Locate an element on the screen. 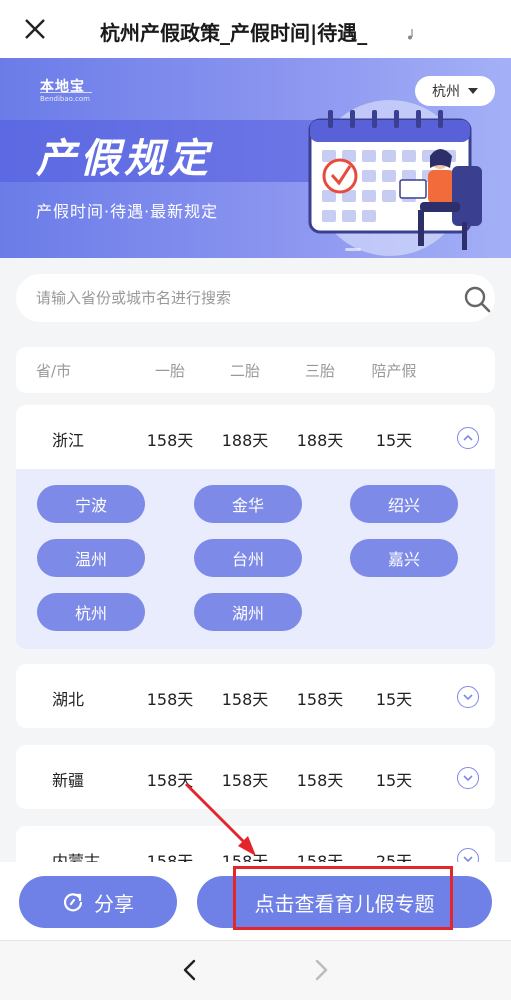  province-name: 新疆 is located at coordinates (68, 780).